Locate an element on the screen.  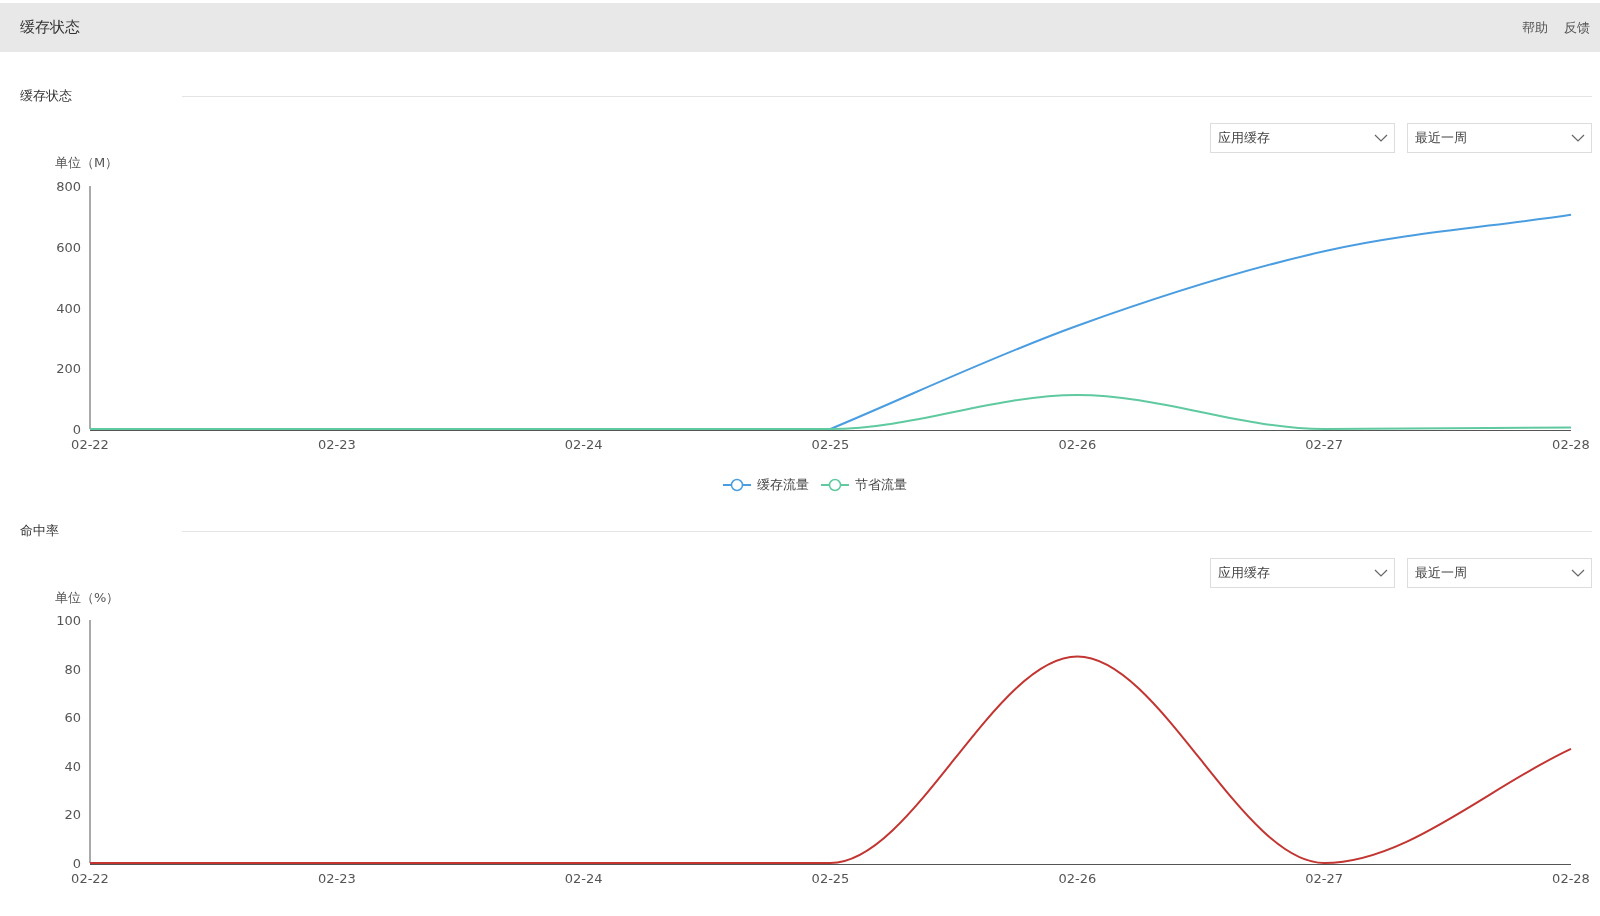
page-title: 缓存状态 is located at coordinates (50, 27).